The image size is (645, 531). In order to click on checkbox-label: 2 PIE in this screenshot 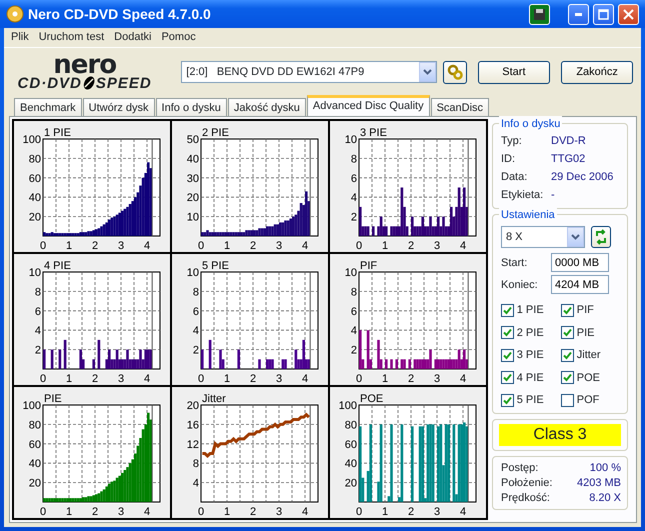, I will do `click(530, 333)`.